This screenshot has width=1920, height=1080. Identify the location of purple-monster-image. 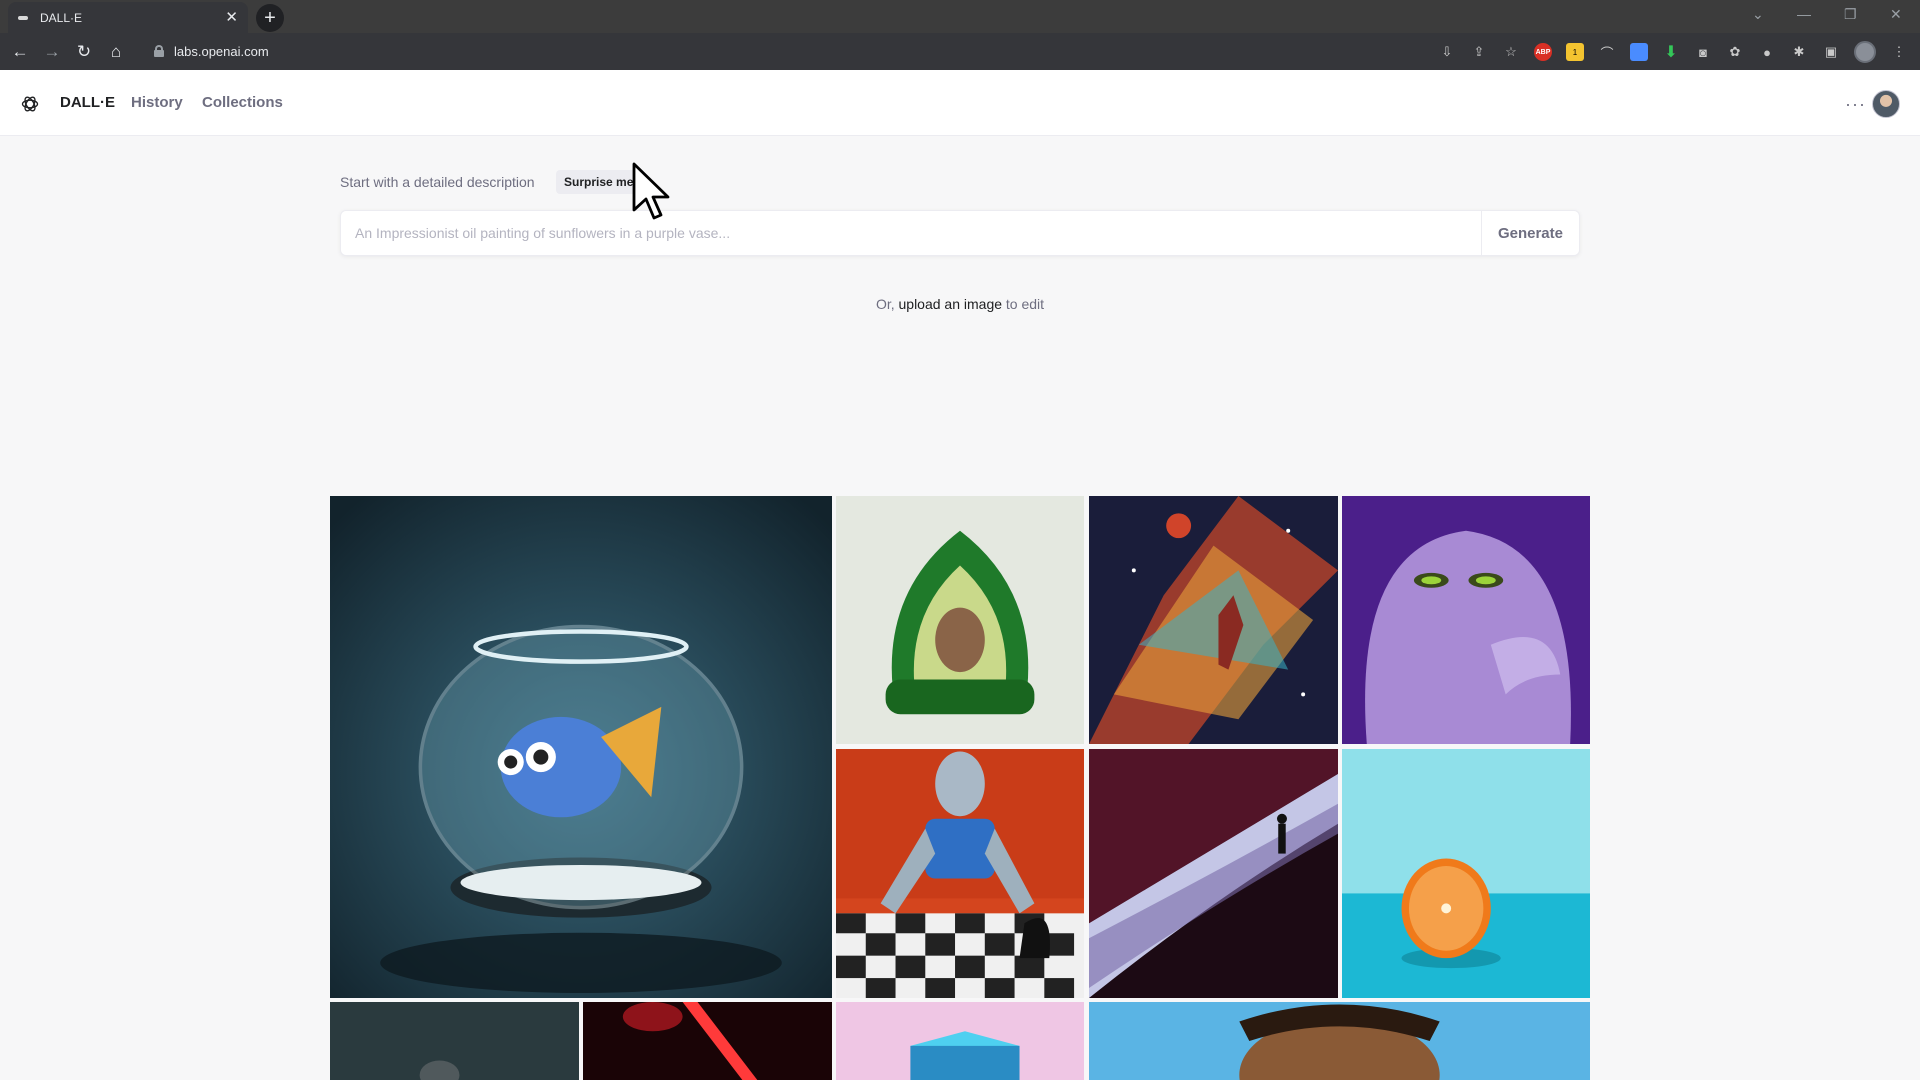
(1466, 620).